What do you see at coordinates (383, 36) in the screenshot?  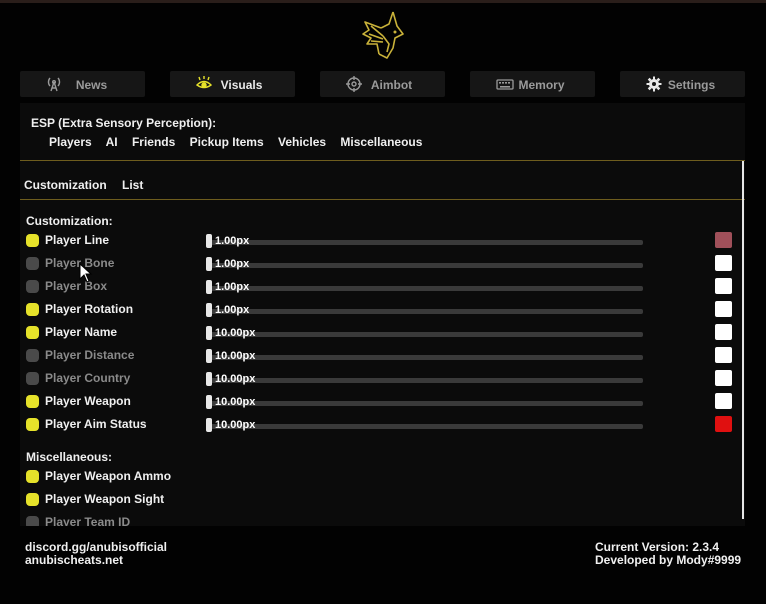 I see `anubis-logo-icon` at bounding box center [383, 36].